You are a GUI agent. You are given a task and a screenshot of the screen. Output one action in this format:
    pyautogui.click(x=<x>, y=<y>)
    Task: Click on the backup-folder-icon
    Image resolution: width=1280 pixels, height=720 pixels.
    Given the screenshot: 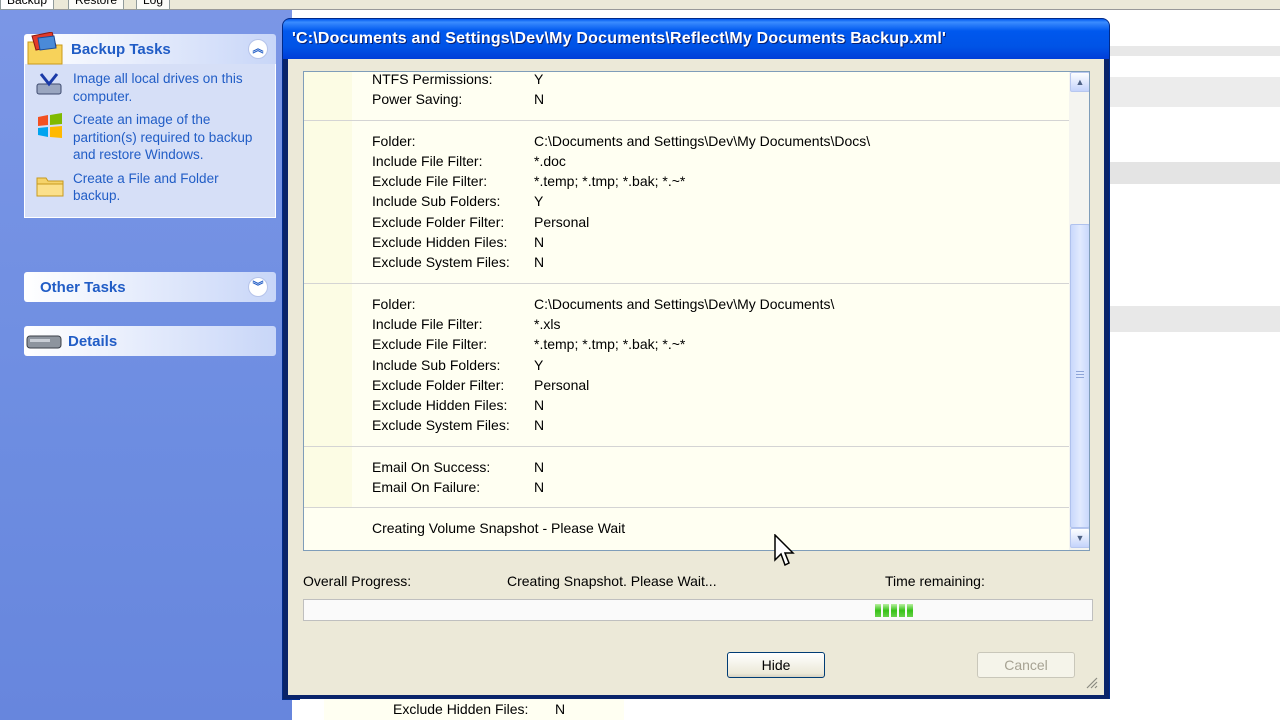 What is the action you would take?
    pyautogui.click(x=45, y=48)
    